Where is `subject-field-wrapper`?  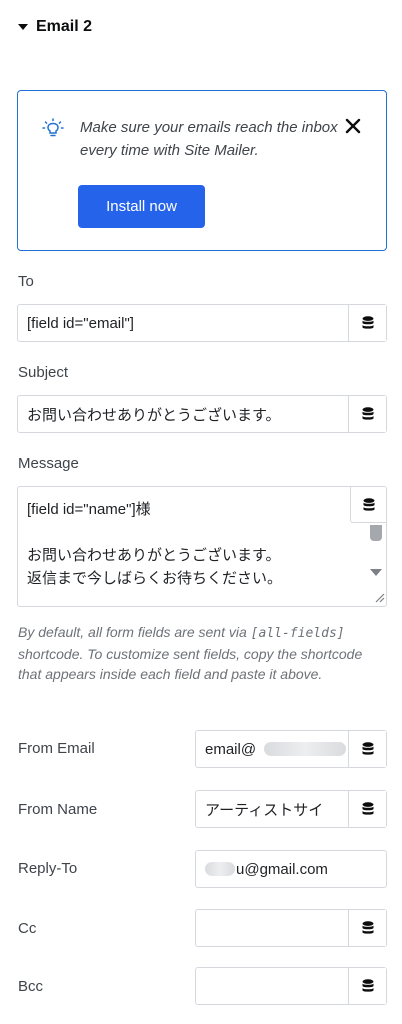
subject-field-wrapper is located at coordinates (202, 414).